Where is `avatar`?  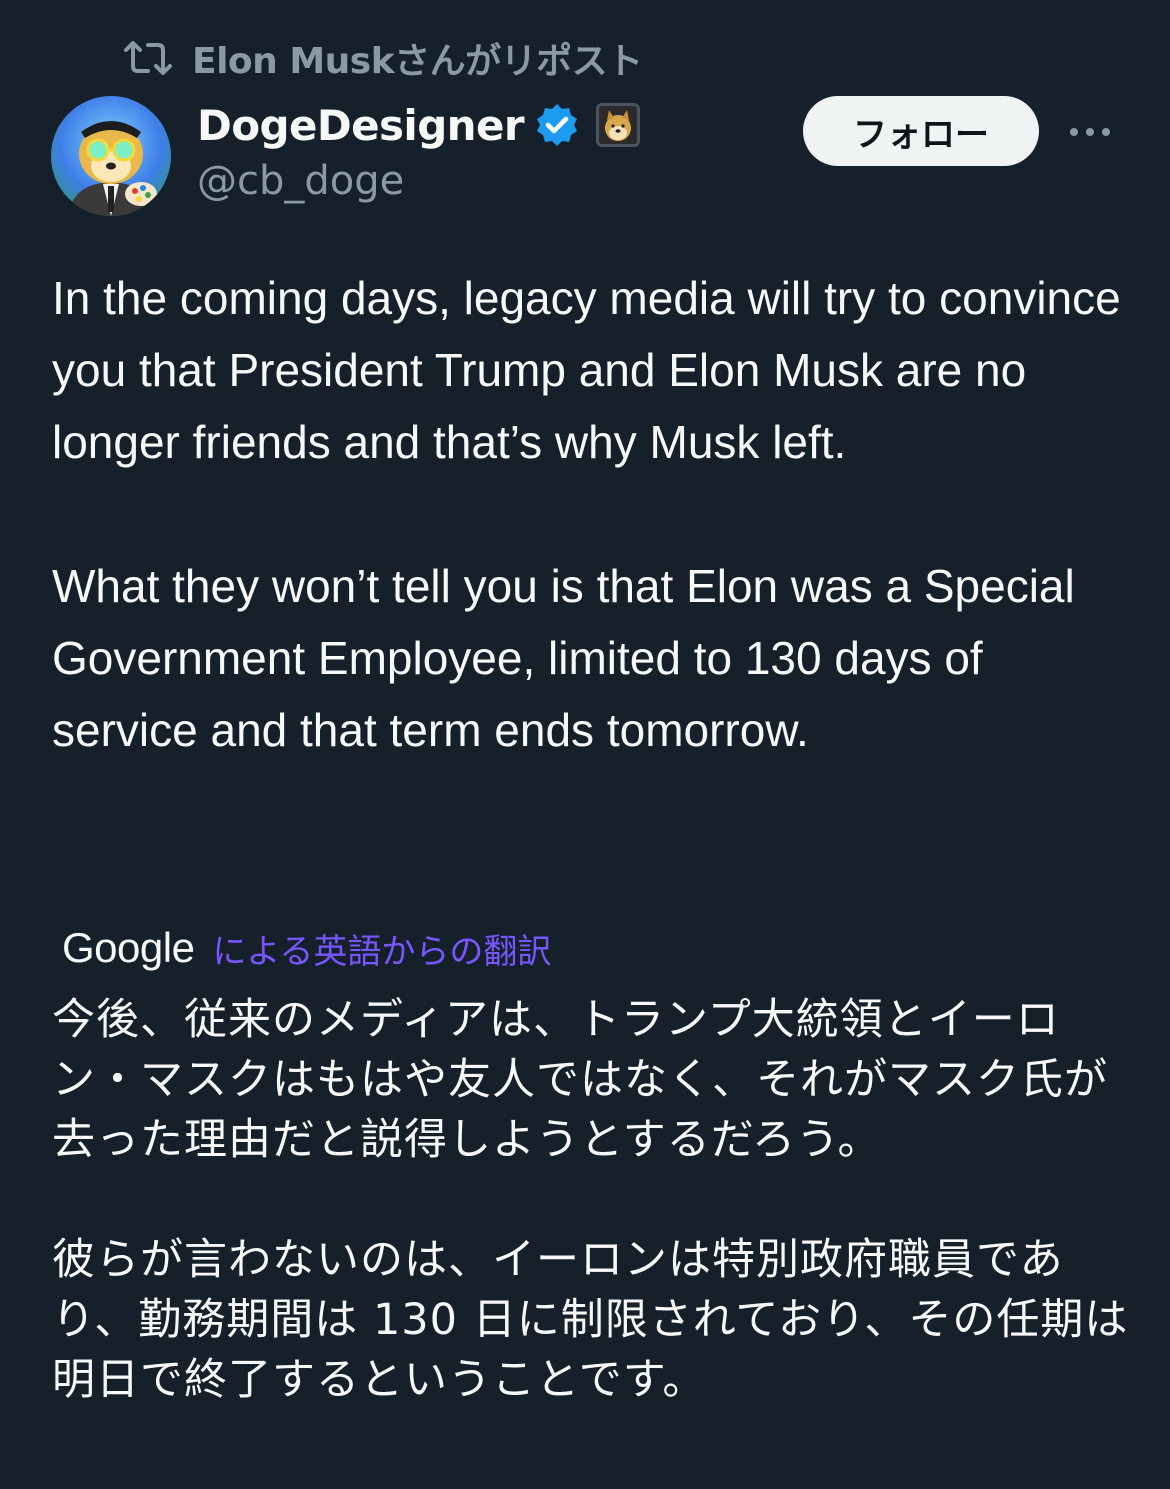 avatar is located at coordinates (111, 156).